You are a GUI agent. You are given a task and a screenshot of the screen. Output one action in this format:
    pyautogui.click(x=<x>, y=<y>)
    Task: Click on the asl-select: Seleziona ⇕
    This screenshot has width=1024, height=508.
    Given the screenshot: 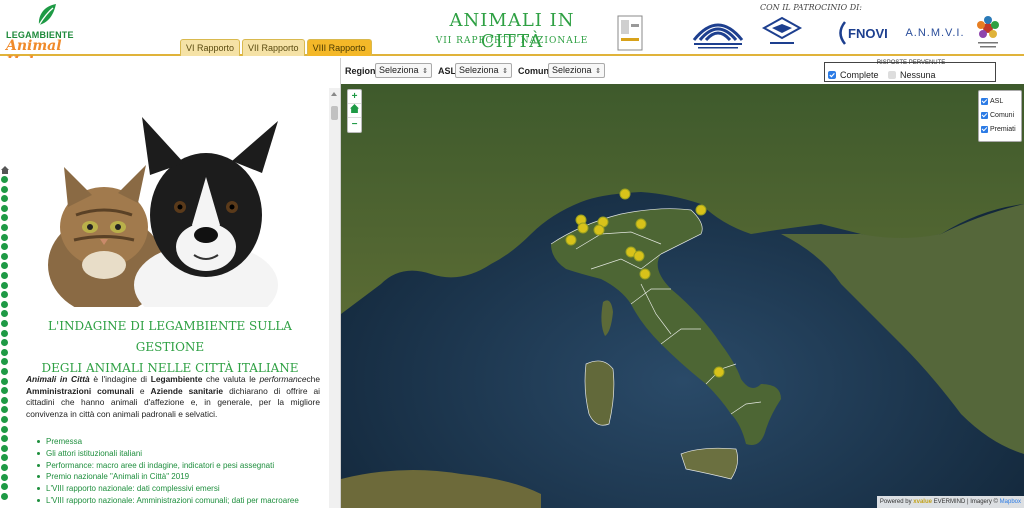 What is the action you would take?
    pyautogui.click(x=483, y=70)
    